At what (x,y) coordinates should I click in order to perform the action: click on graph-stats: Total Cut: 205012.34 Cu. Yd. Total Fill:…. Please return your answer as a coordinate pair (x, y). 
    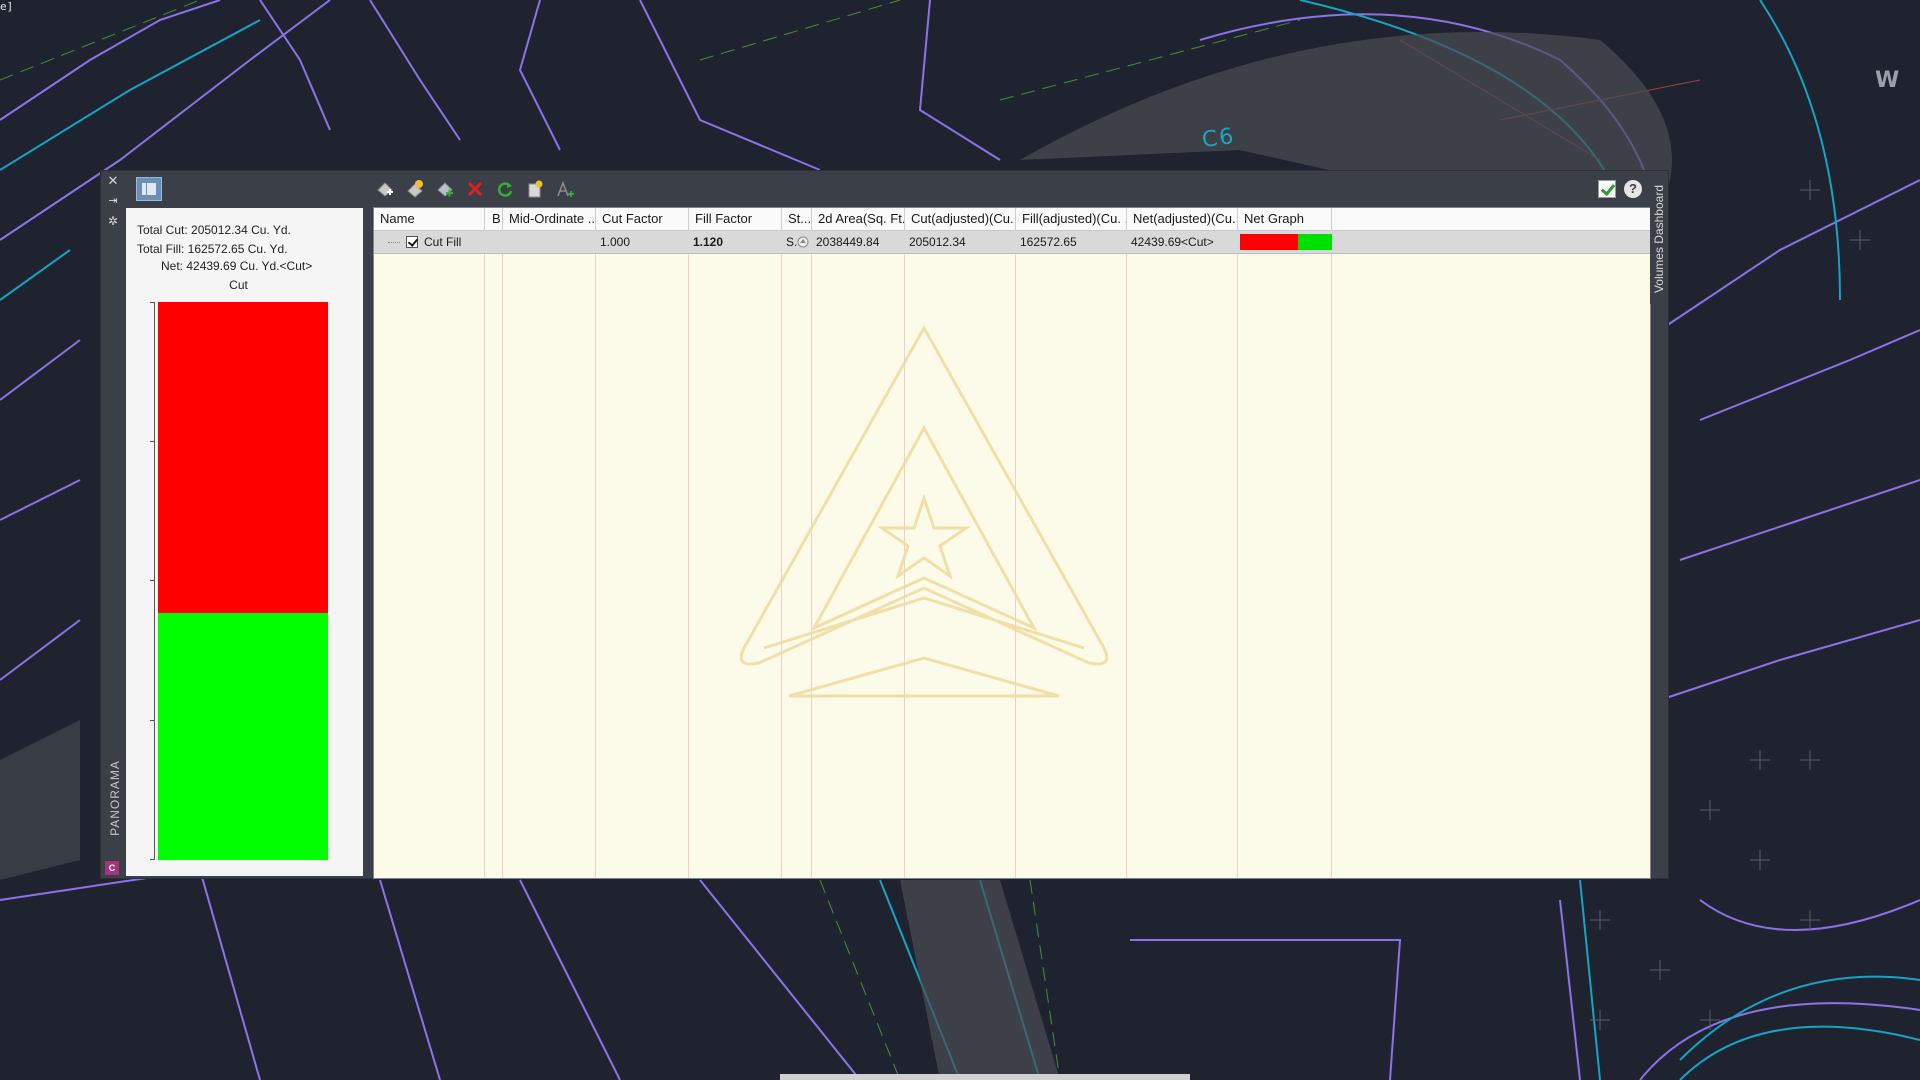
    Looking at the image, I should click on (214, 240).